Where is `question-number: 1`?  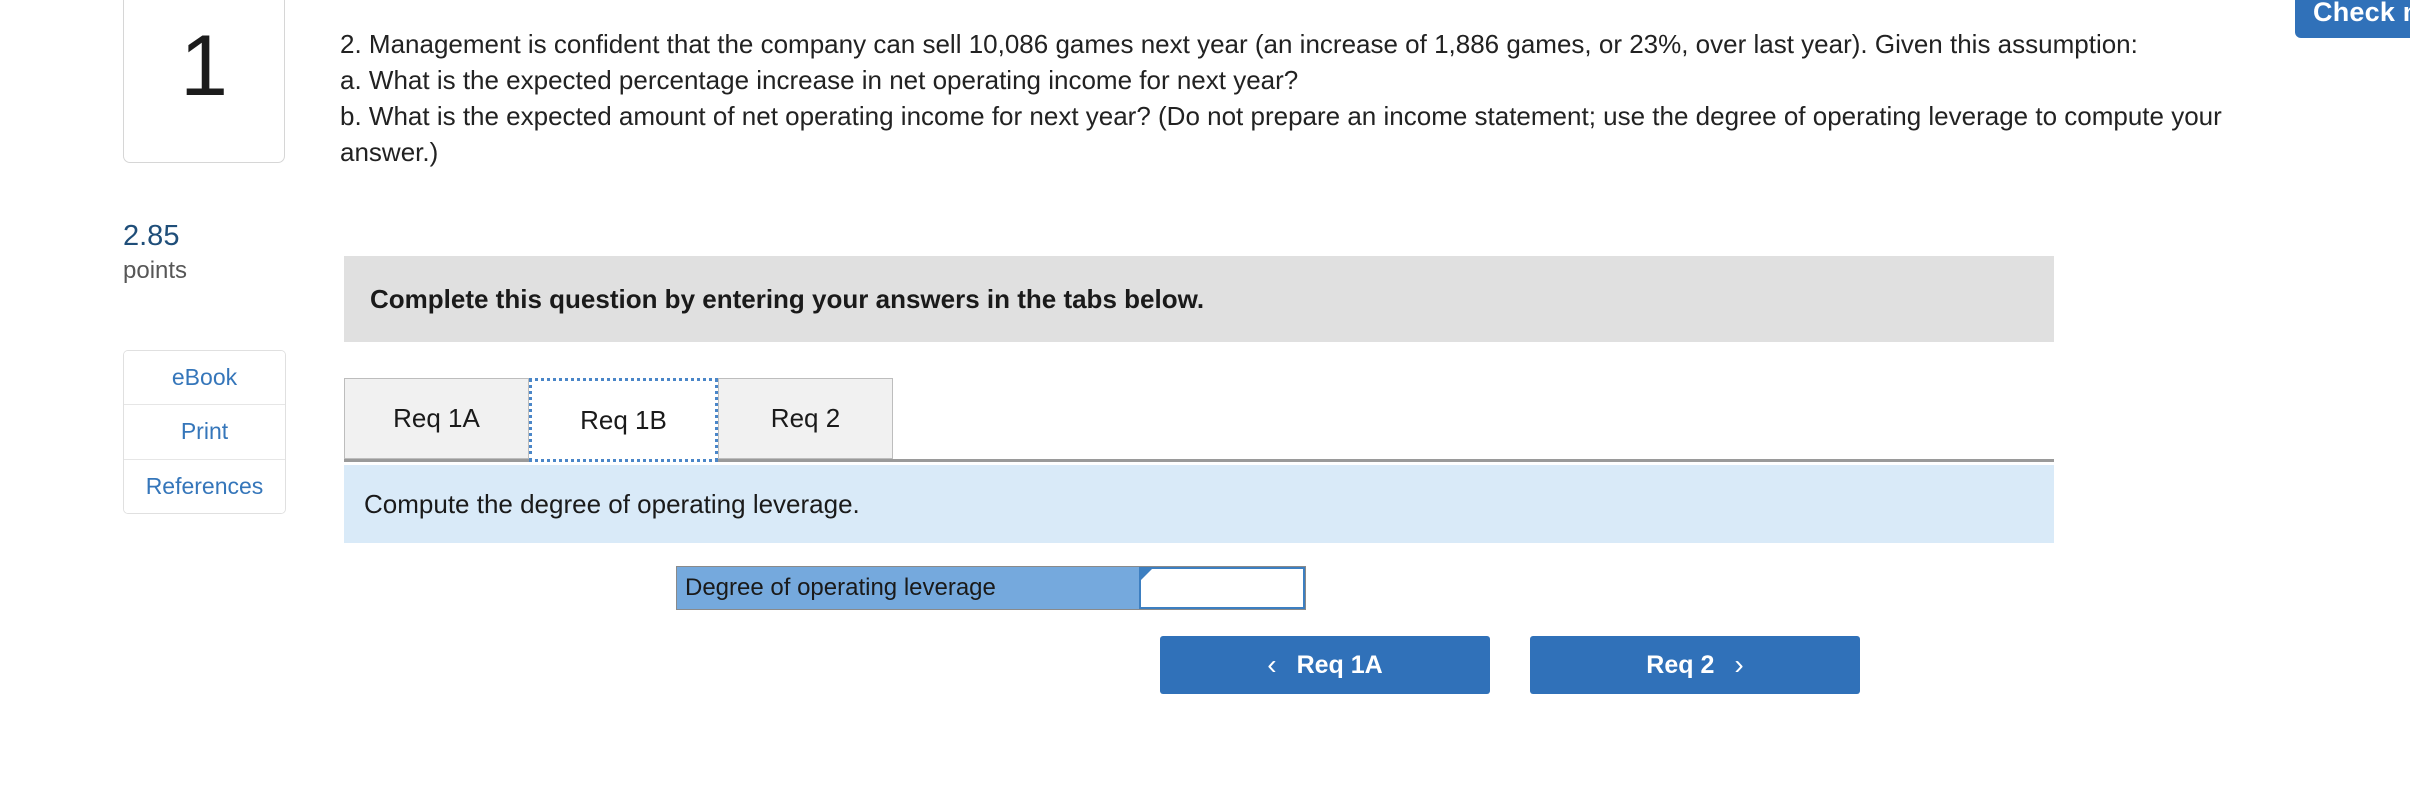
question-number: 1 is located at coordinates (204, 65).